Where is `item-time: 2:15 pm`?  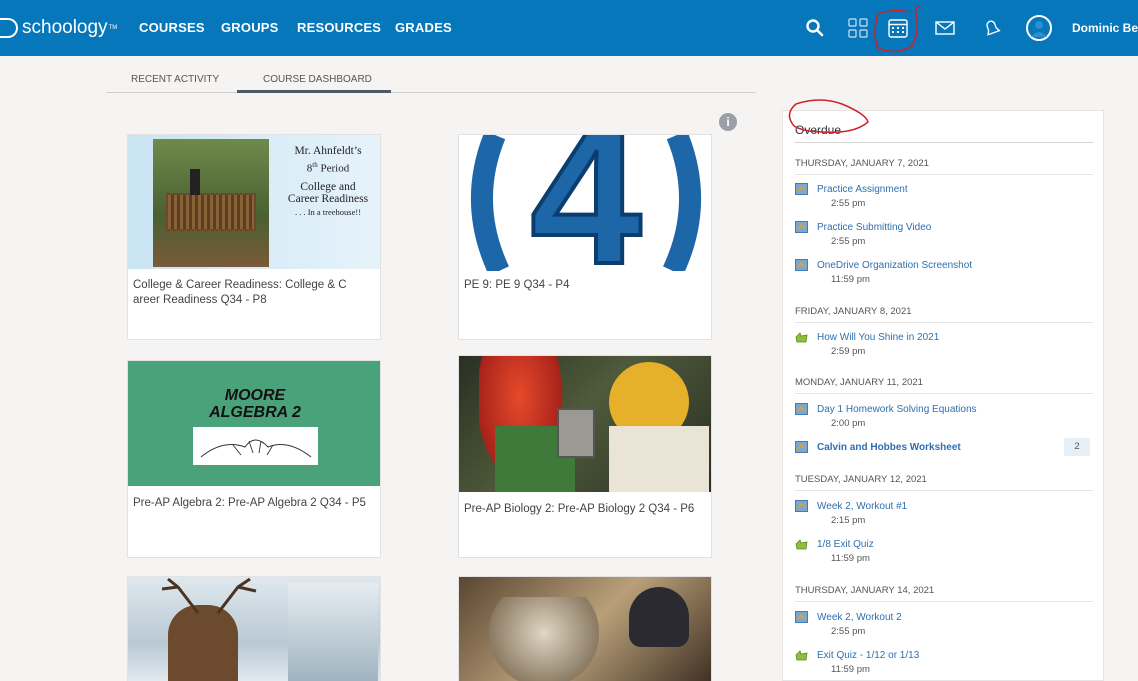
item-time: 2:15 pm is located at coordinates (848, 520).